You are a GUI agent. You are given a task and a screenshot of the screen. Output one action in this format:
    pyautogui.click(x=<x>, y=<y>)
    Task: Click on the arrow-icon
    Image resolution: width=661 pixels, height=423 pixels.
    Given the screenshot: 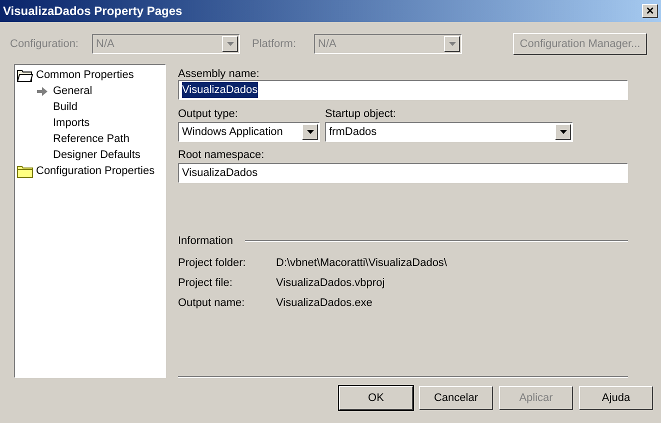 What is the action you would take?
    pyautogui.click(x=42, y=91)
    